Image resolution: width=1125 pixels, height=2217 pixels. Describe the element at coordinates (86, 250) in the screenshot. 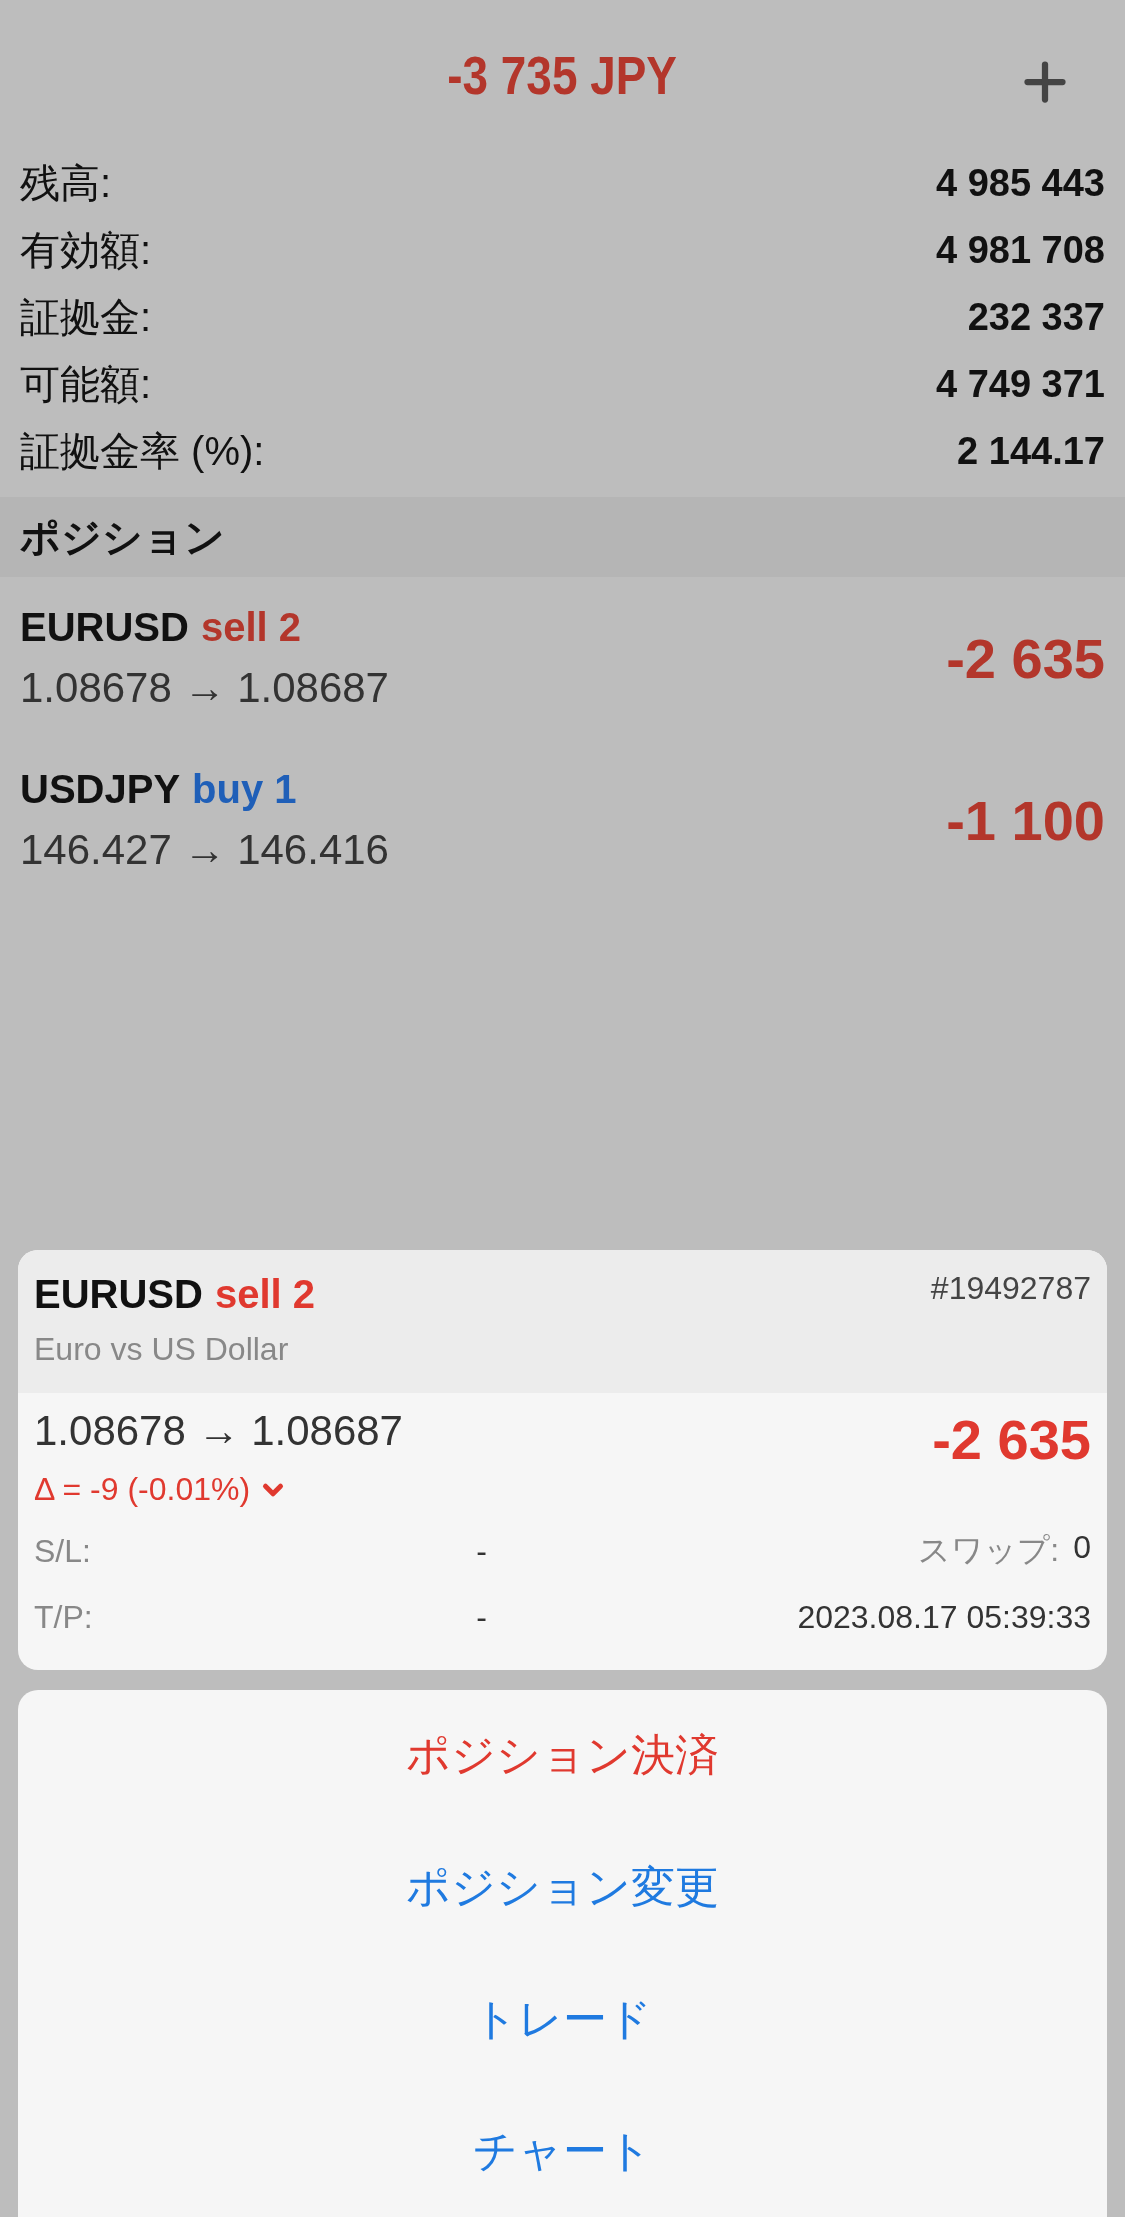

I see `account-label: 有効額:` at that location.